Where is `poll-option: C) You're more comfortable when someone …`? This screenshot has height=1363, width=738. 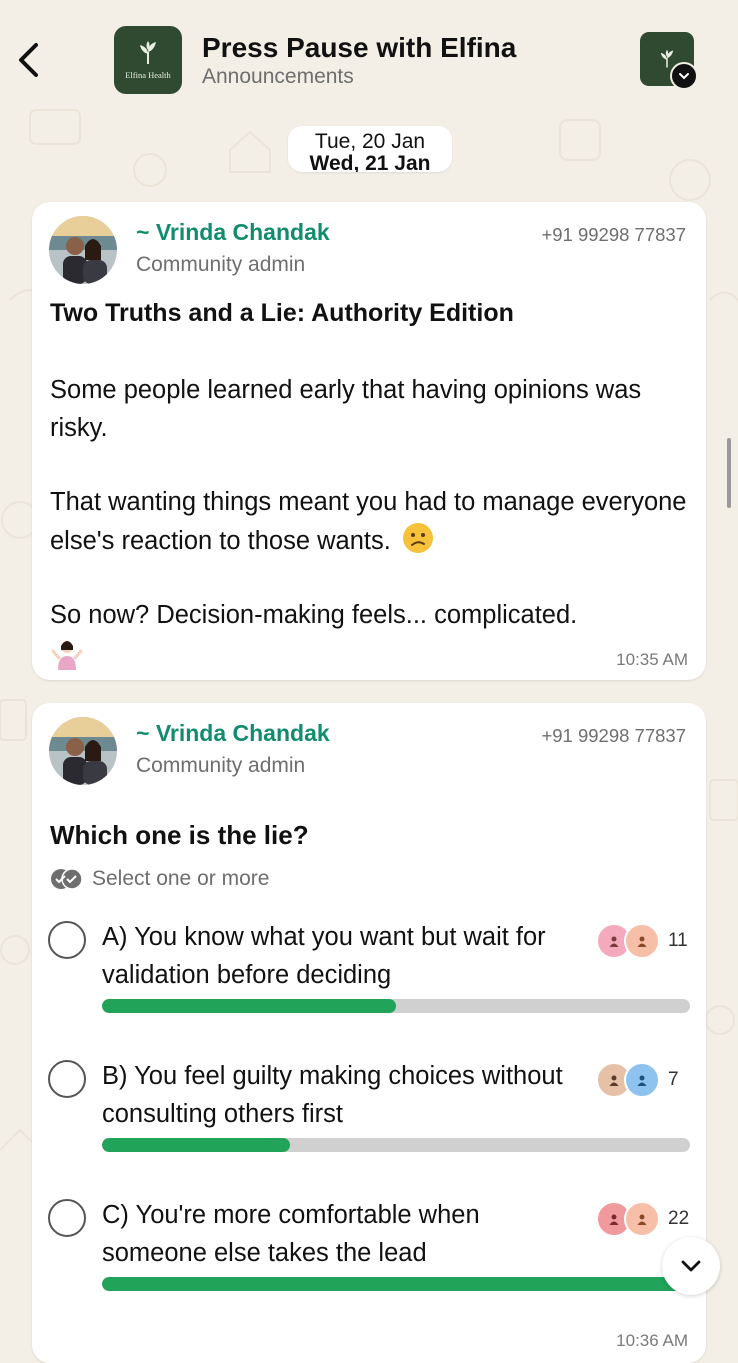 poll-option: C) You're more comfortable when someone … is located at coordinates (369, 1239).